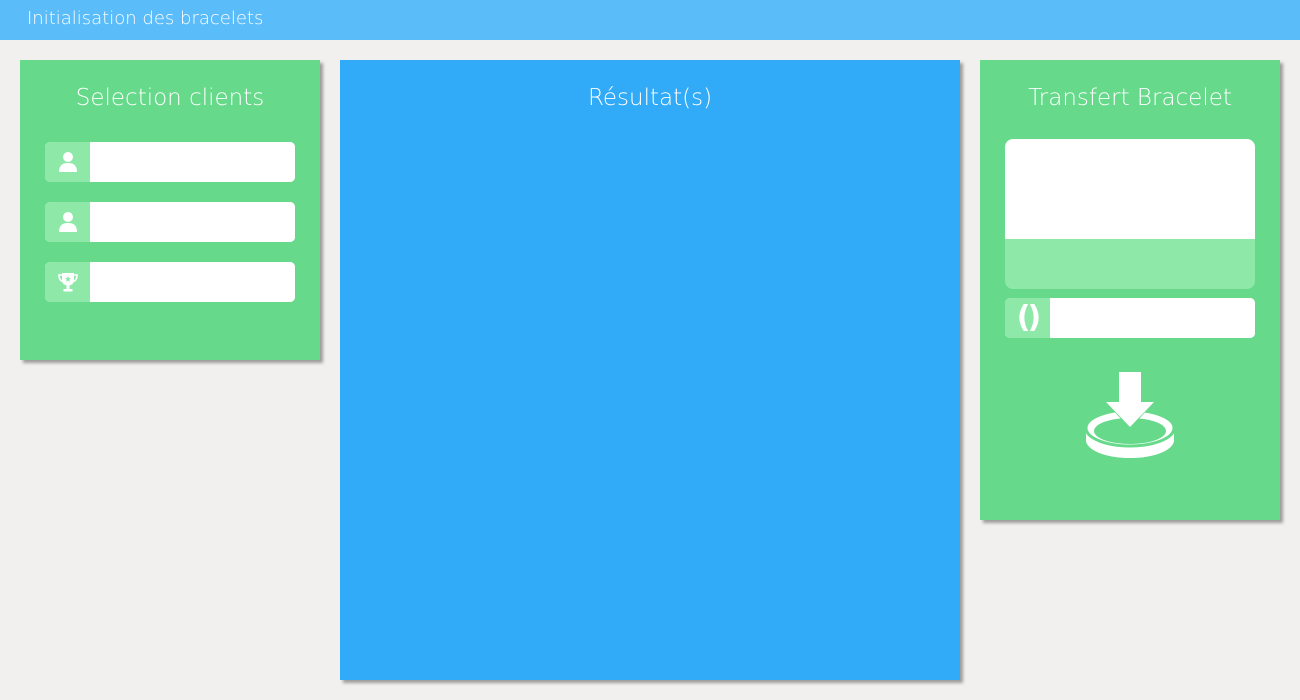 The width and height of the screenshot is (1300, 700). I want to click on download-to-bracelet-button, so click(1130, 417).